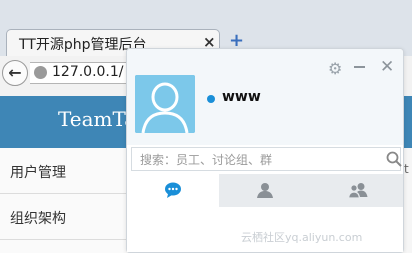 The height and width of the screenshot is (253, 412). What do you see at coordinates (15, 73) in the screenshot?
I see `back-arrow-icon: ←` at bounding box center [15, 73].